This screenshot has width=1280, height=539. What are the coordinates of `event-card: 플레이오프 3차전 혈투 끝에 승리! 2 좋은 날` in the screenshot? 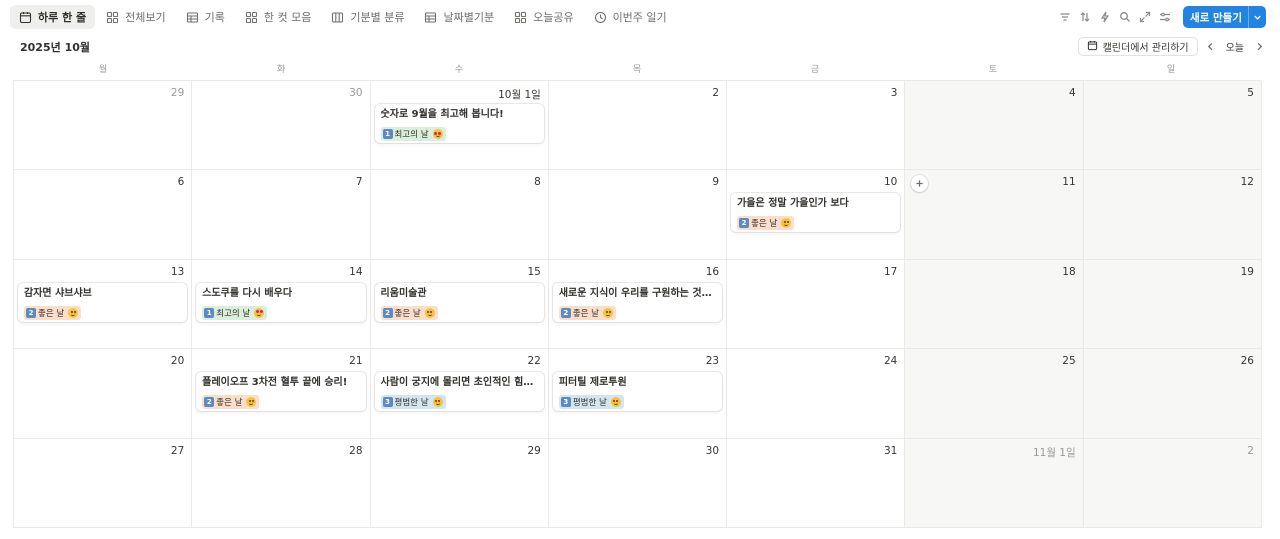 It's located at (281, 392).